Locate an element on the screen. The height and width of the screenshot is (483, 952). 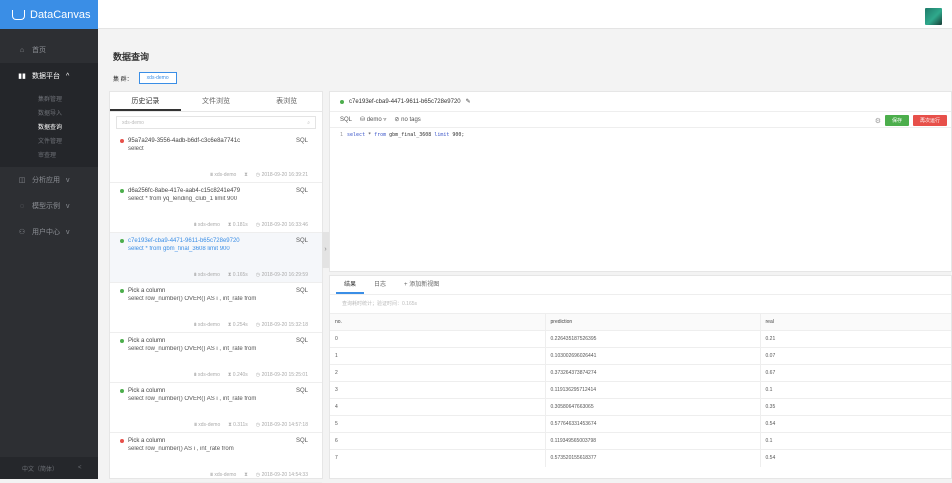
column-header: real is located at coordinates (855, 322).